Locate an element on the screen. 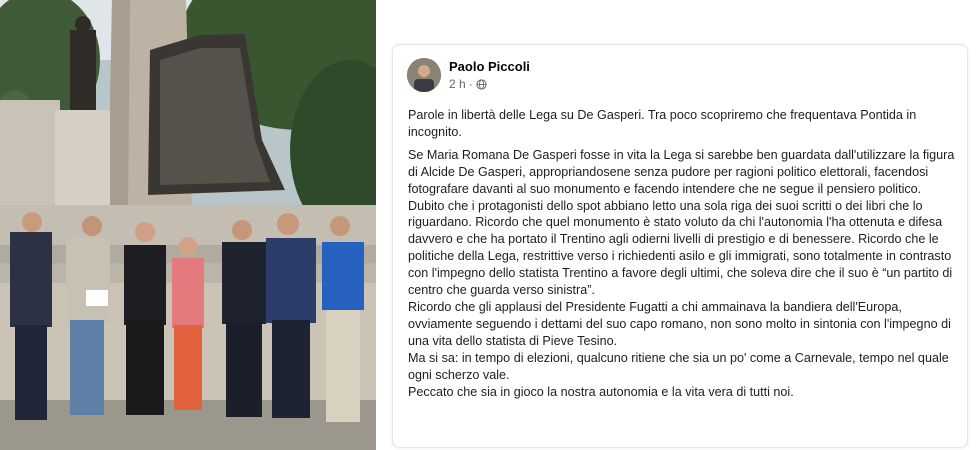  author-name: Paolo Piccoli is located at coordinates (489, 66).